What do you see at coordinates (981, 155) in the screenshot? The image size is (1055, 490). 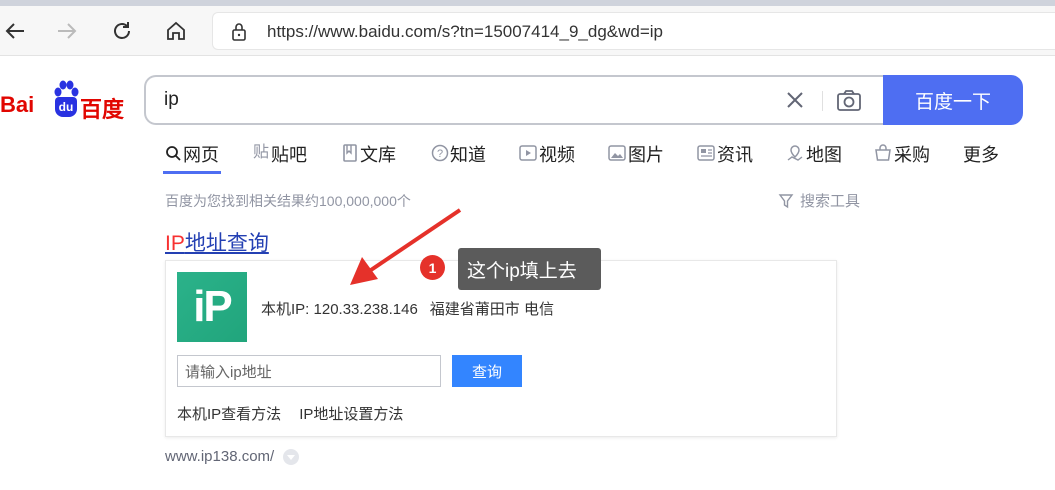 I see `tab-label: 更多` at bounding box center [981, 155].